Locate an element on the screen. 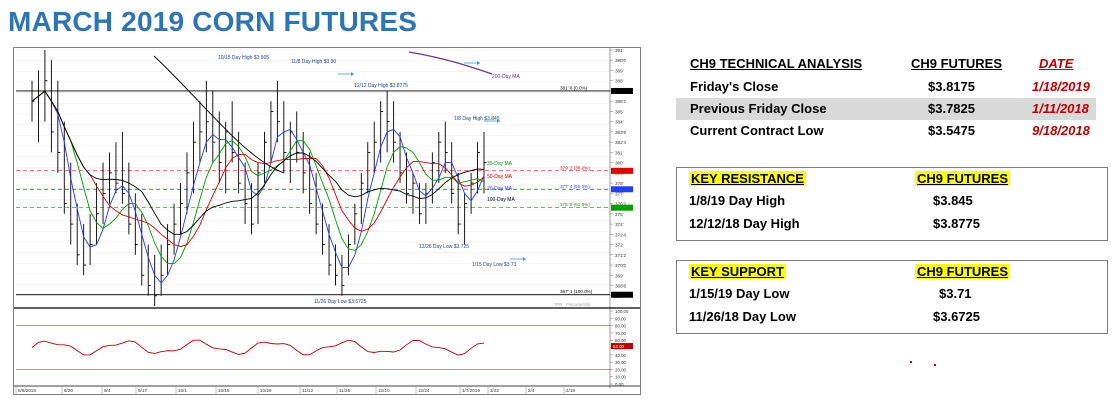 The width and height of the screenshot is (1119, 403). col-header-analysis: CH9 TECHNICAL ANALYSIS is located at coordinates (776, 63).